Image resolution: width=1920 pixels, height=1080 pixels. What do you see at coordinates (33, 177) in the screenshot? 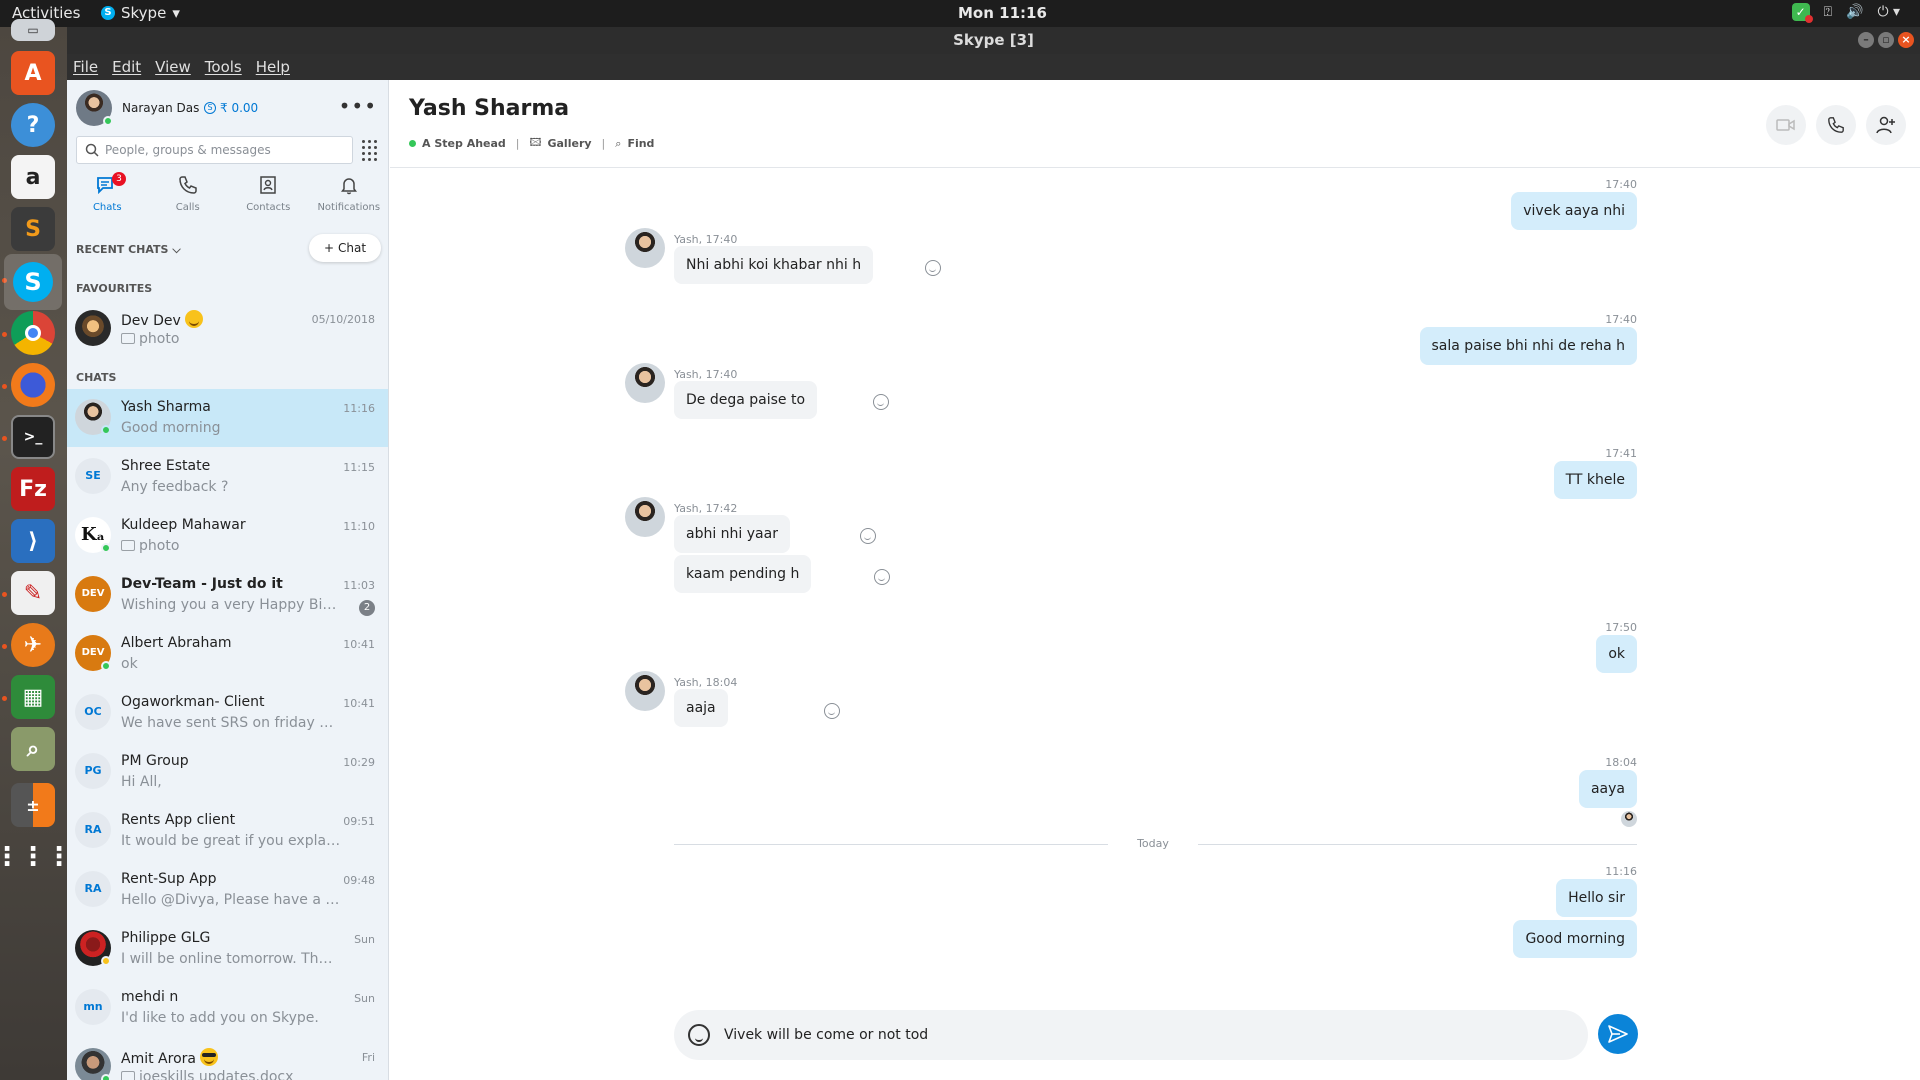
I see `amazon-icon: a` at bounding box center [33, 177].